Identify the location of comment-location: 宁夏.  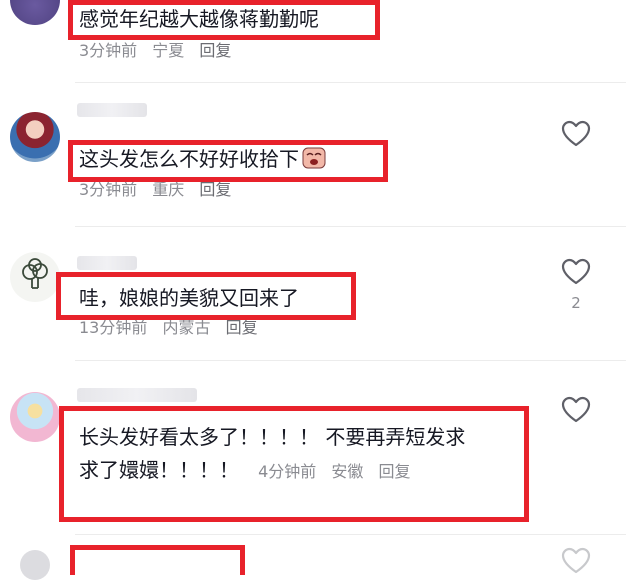
(168, 50).